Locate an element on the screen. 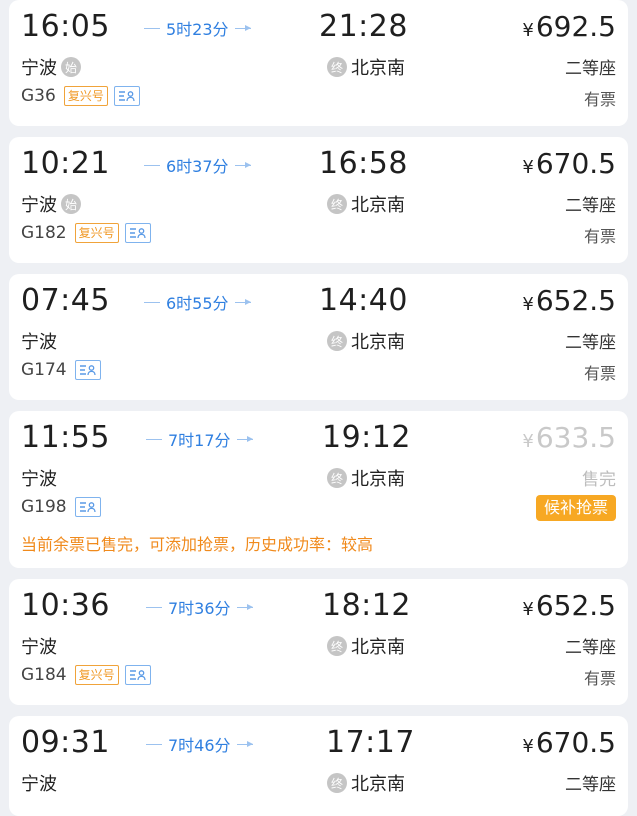 The width and height of the screenshot is (637, 816). duration: 6时37分 is located at coordinates (197, 165).